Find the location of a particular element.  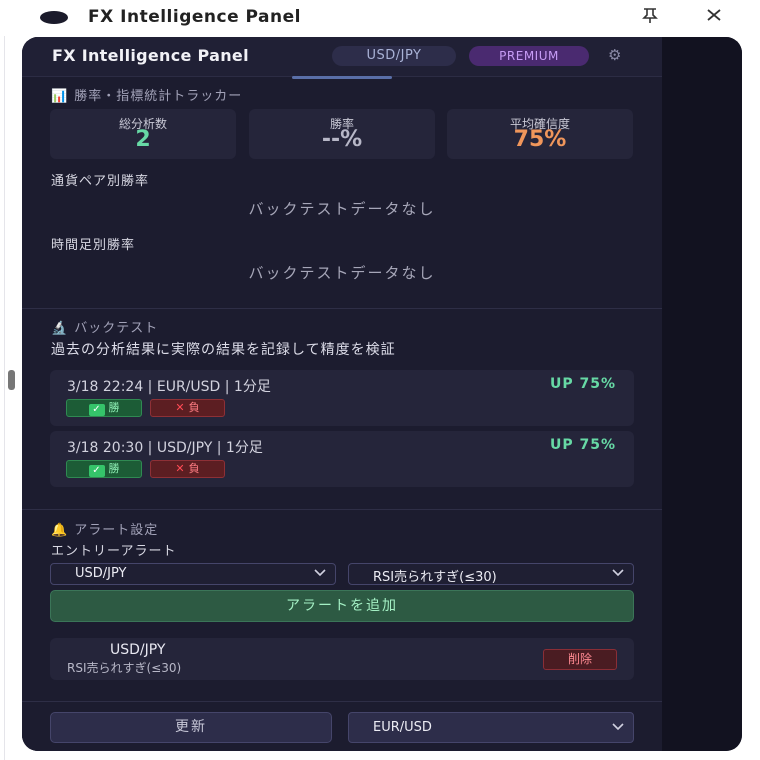

pin-icon is located at coordinates (650, 18).